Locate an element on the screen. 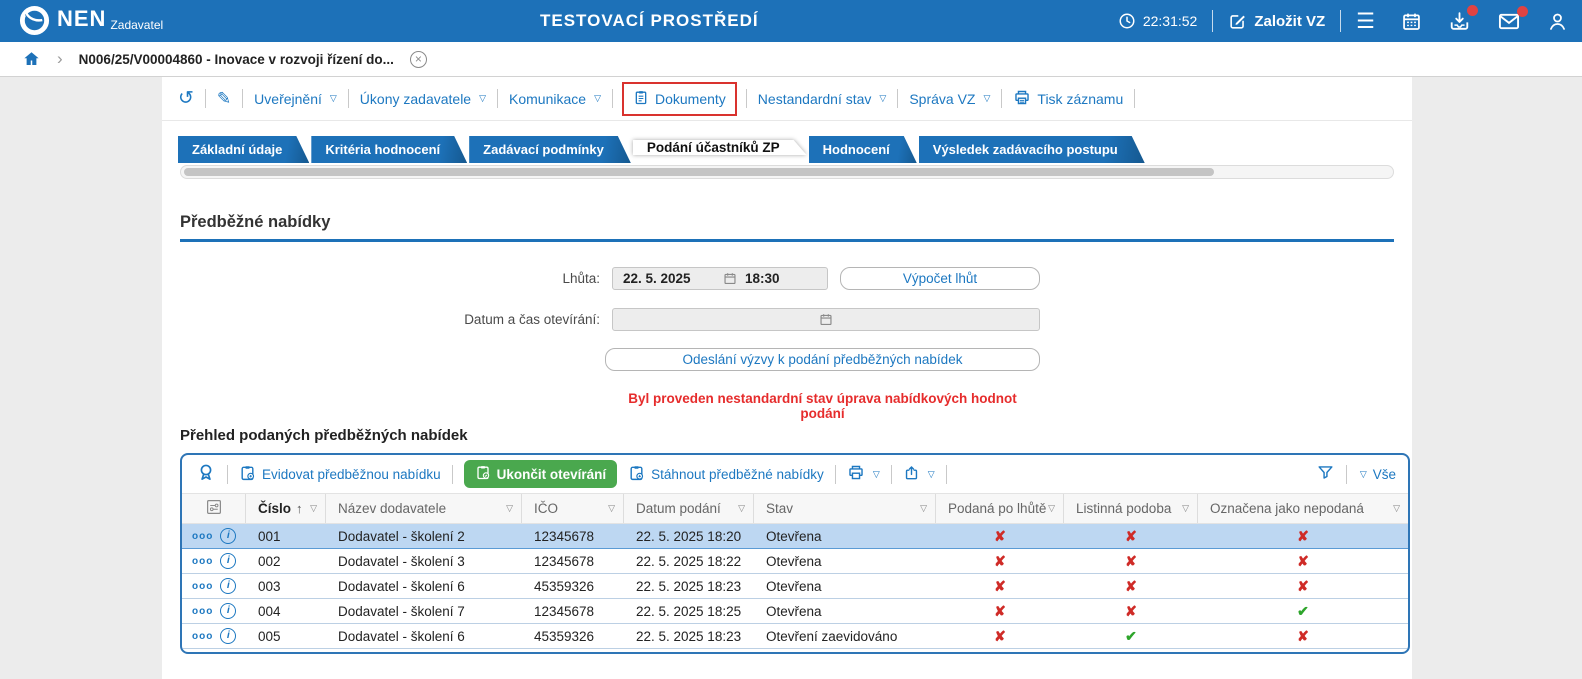  action-komunikace: Komunikace ▽ is located at coordinates (555, 99).